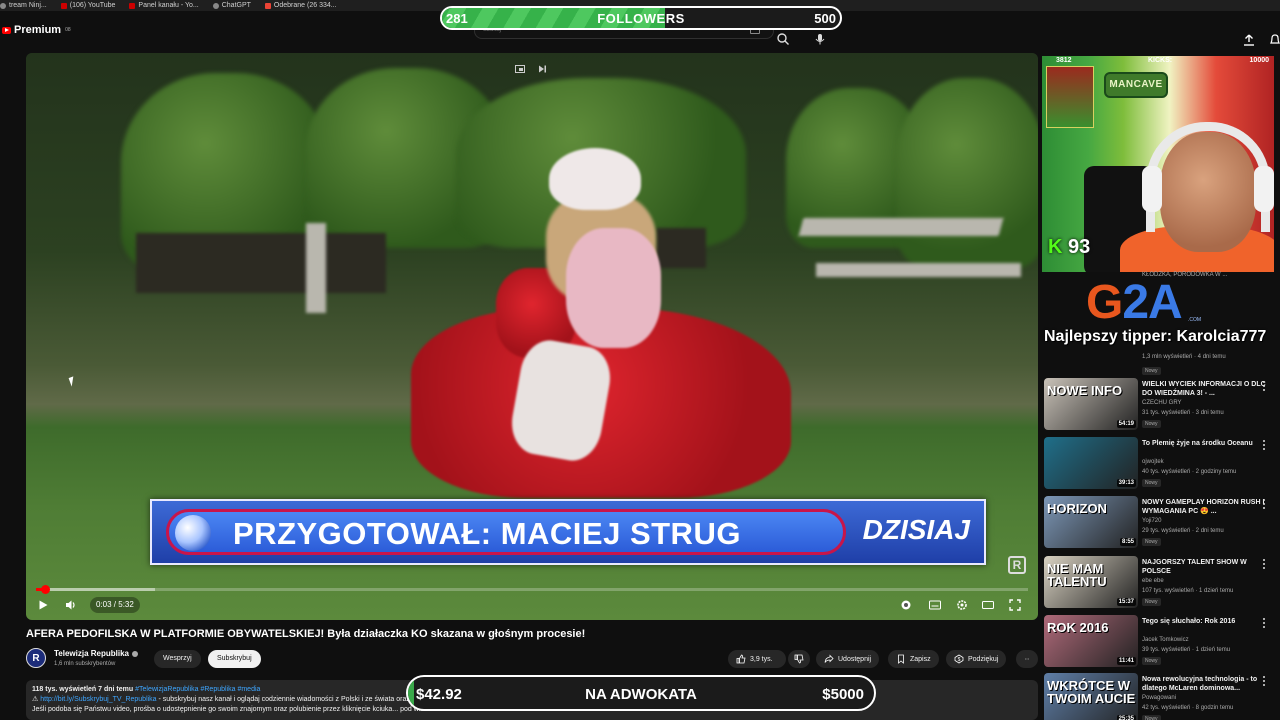 This screenshot has height=720, width=1280. What do you see at coordinates (1183, 531) in the screenshot?
I see `recommendation-meta: 29 tys. wyświetleń · 2 dni temu` at bounding box center [1183, 531].